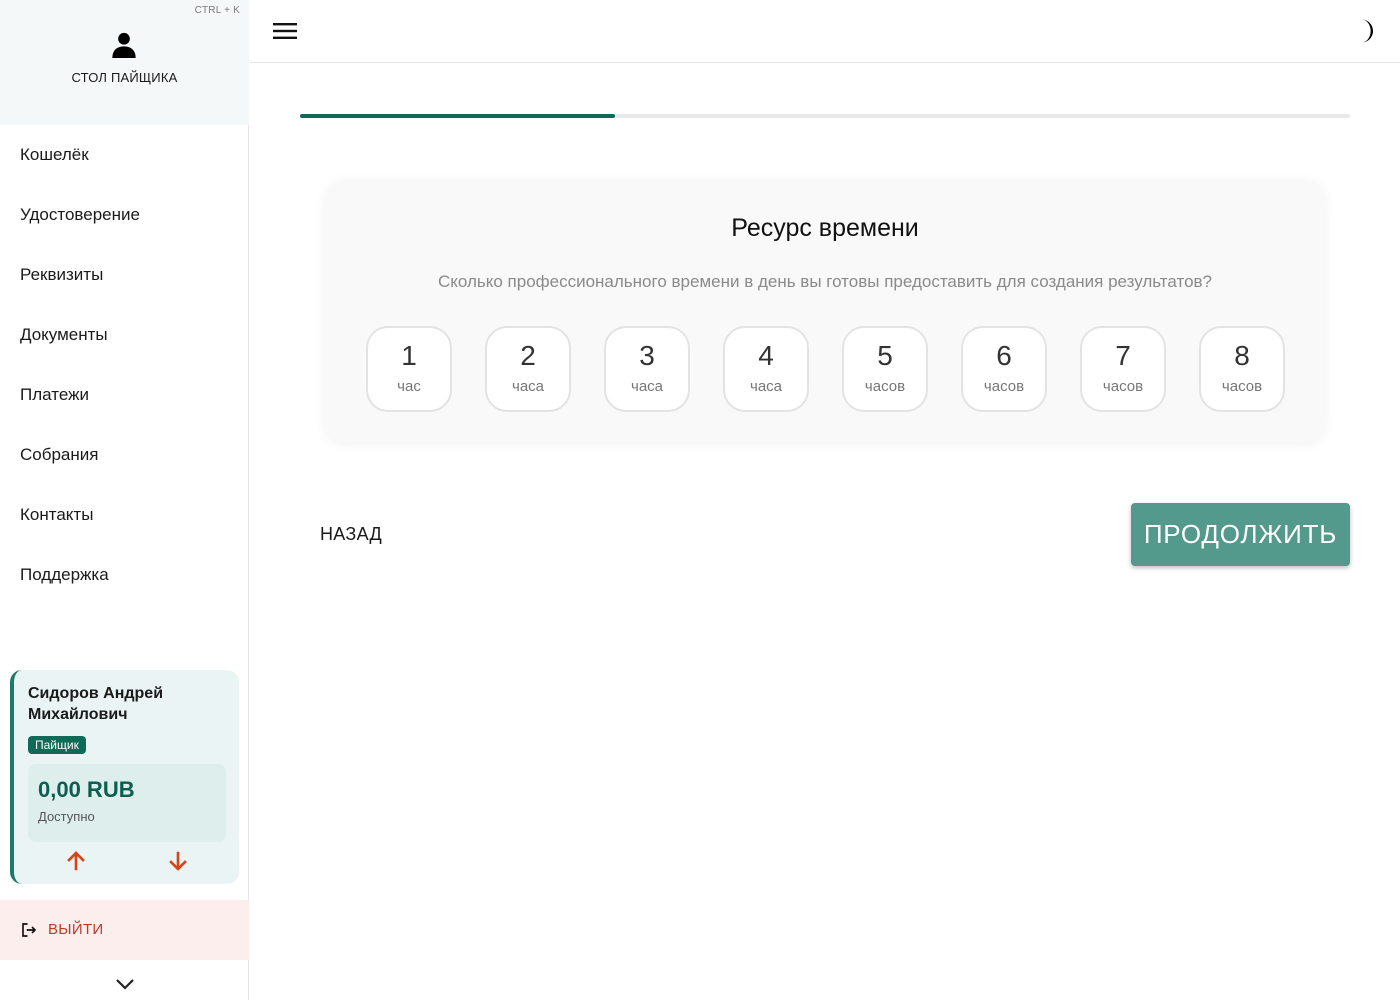  Describe the element at coordinates (825, 228) in the screenshot. I see `card-title: Ресурс времени` at that location.